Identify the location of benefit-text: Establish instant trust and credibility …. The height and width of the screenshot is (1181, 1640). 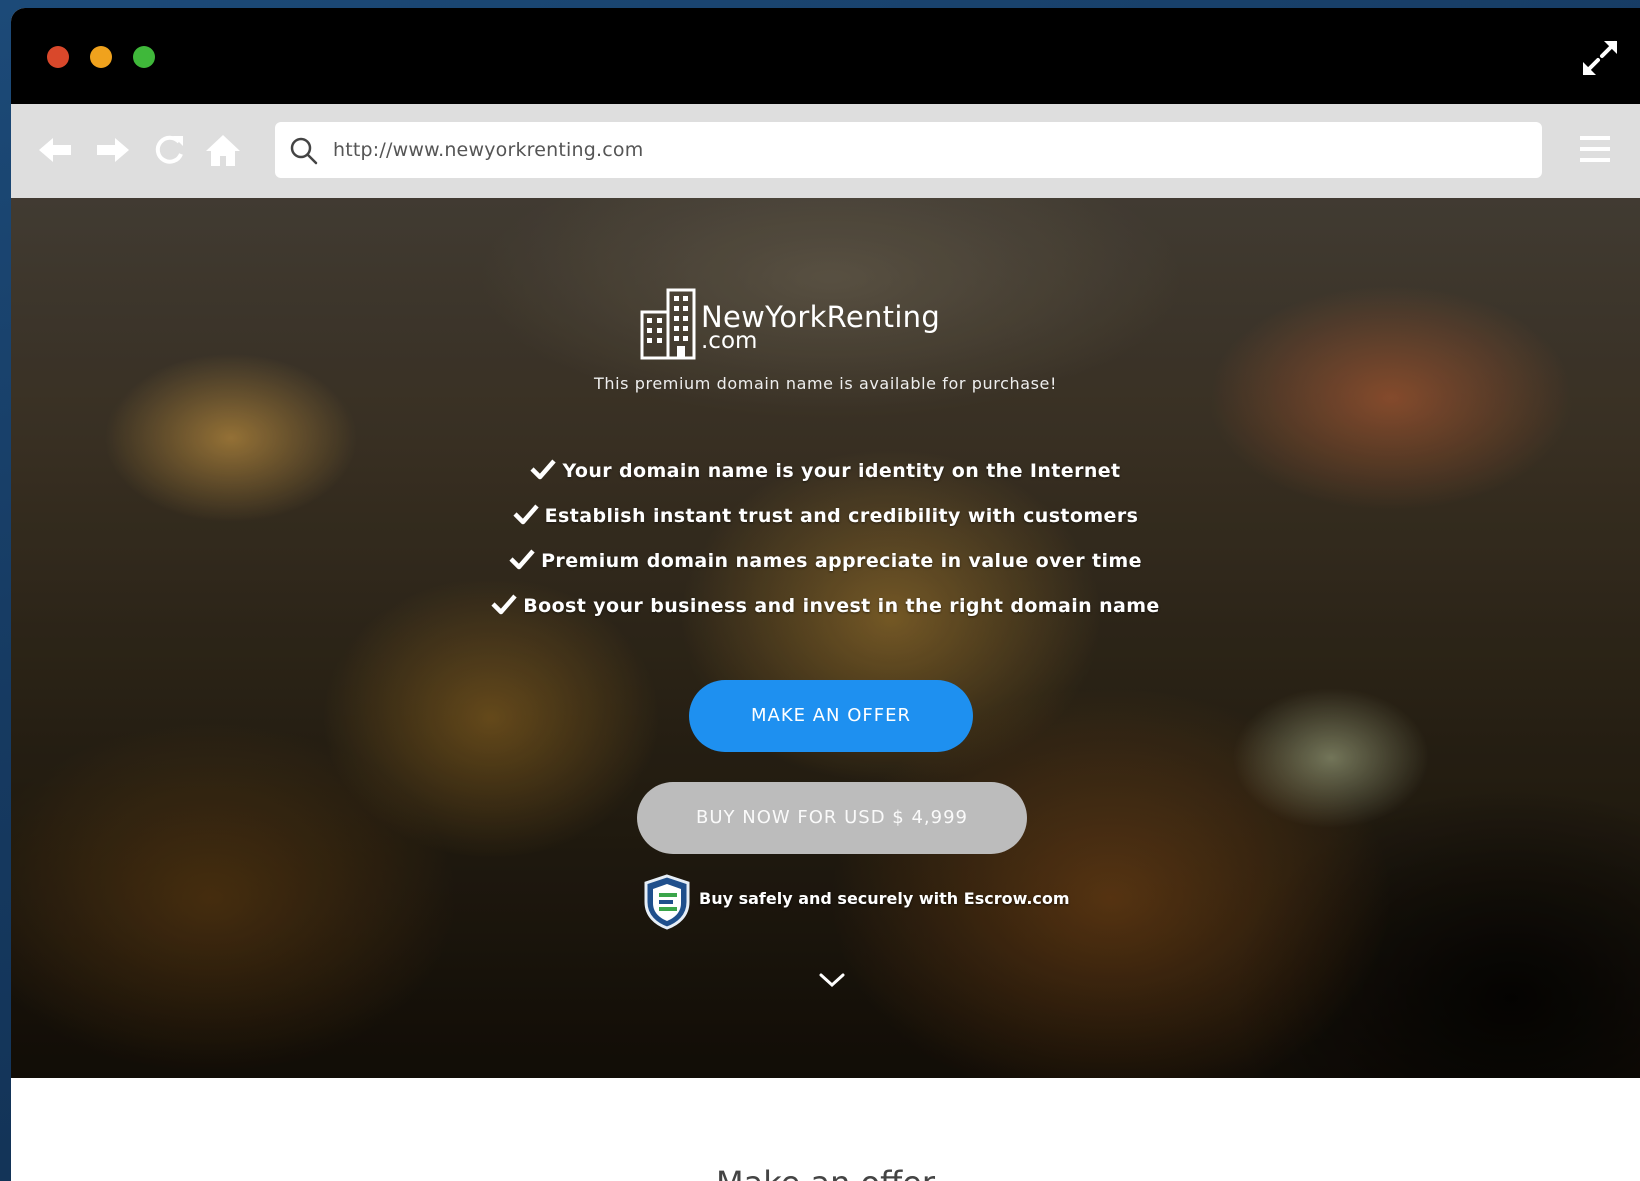
(841, 516).